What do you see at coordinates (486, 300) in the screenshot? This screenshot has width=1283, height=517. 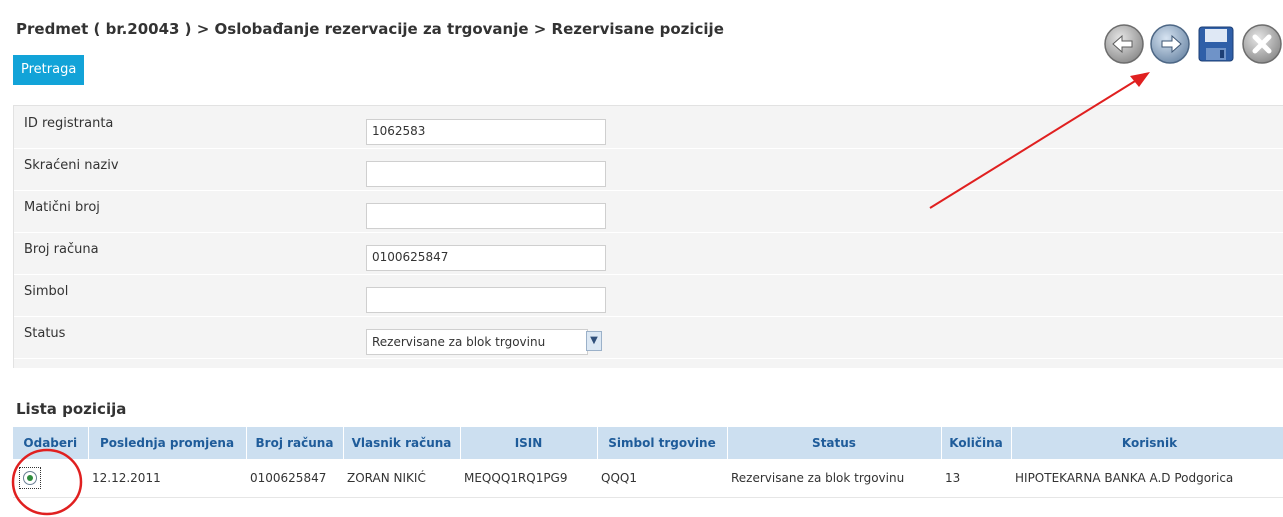 I see `simbol-input` at bounding box center [486, 300].